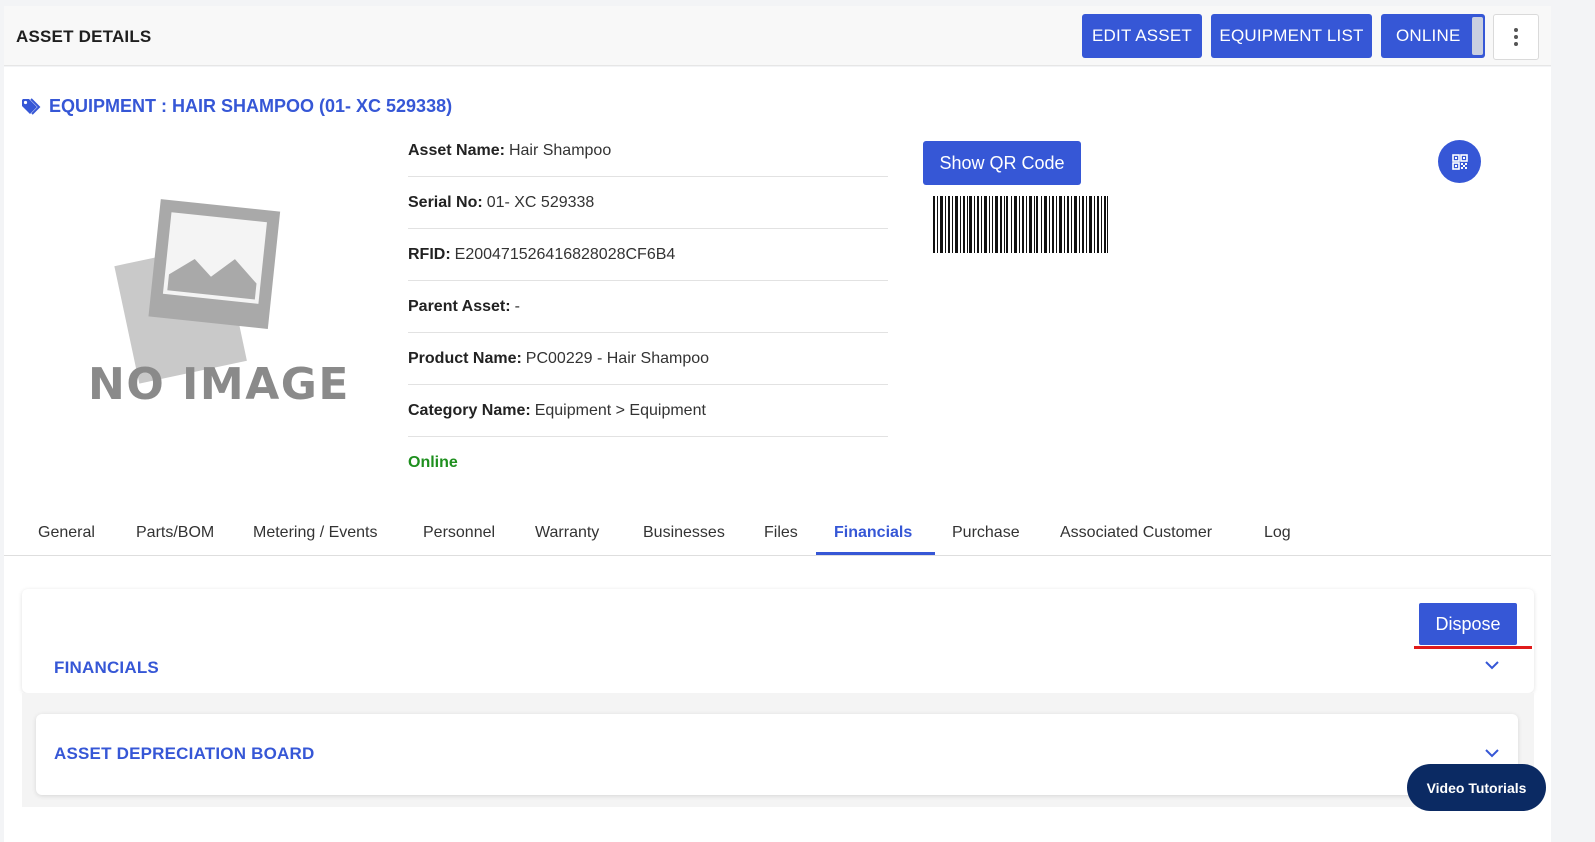 The width and height of the screenshot is (1595, 842). I want to click on detail-row-product: Product Name: PC00229 - Hair Shampoo, so click(648, 359).